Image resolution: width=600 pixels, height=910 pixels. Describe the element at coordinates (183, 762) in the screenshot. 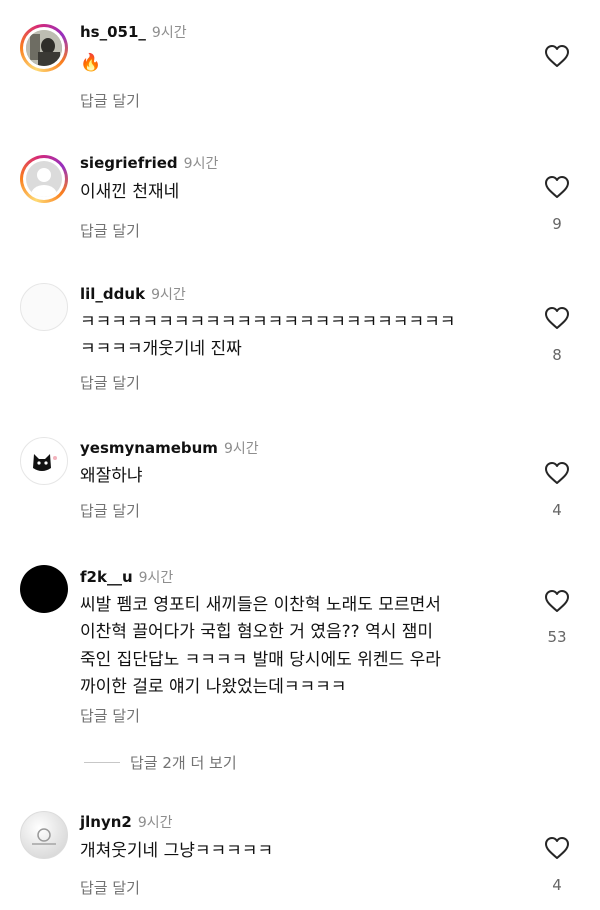

I see `view-more-replies-button: 답글 2개 더 보기` at that location.